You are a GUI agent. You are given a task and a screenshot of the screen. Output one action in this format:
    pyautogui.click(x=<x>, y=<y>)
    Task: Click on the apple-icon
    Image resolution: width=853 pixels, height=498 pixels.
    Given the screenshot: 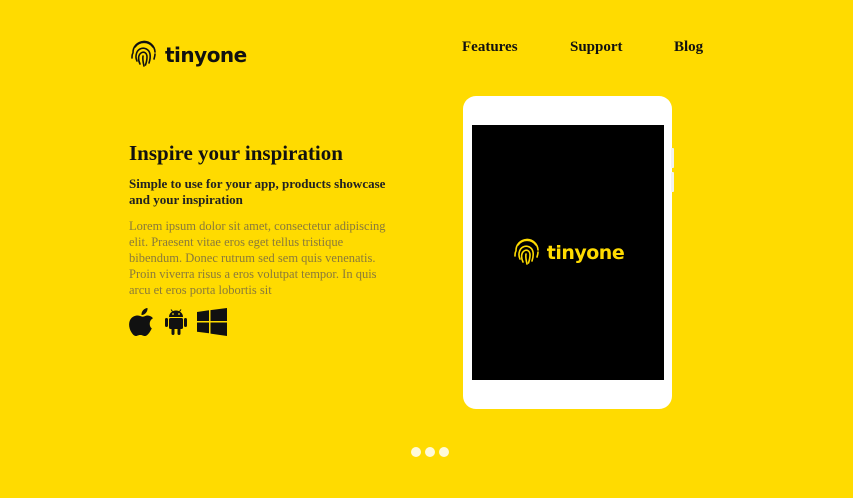 What is the action you would take?
    pyautogui.click(x=142, y=324)
    